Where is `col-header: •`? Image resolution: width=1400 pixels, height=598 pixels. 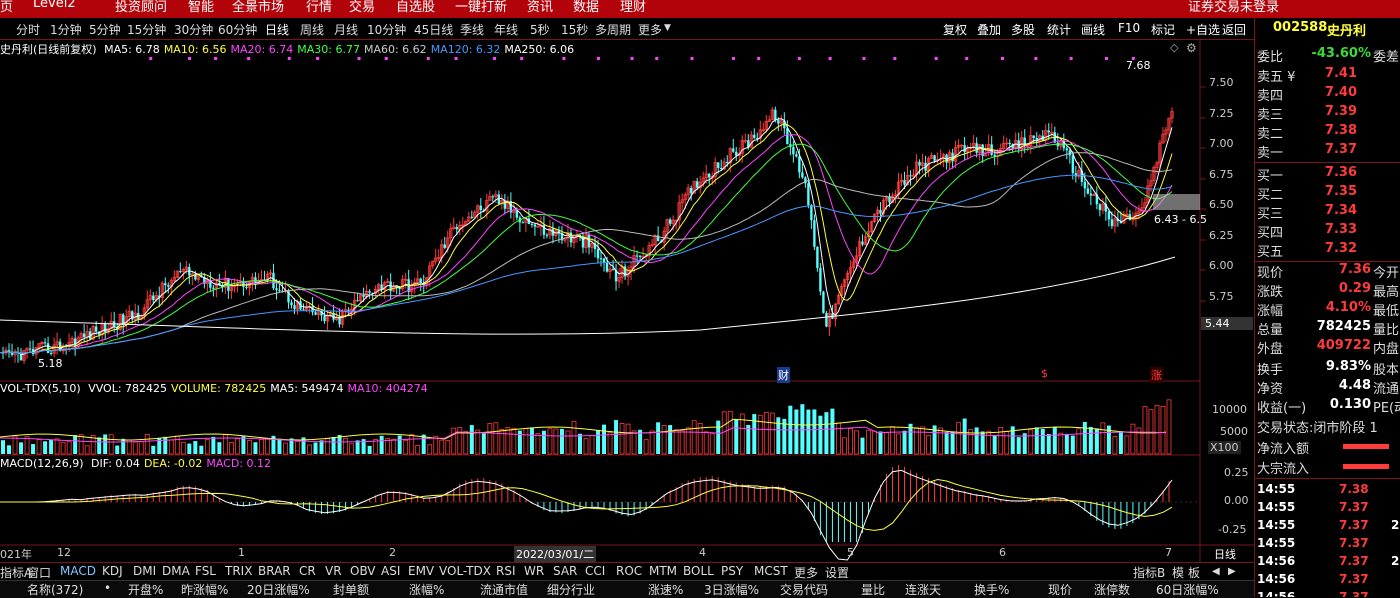
col-header: • is located at coordinates (107, 588).